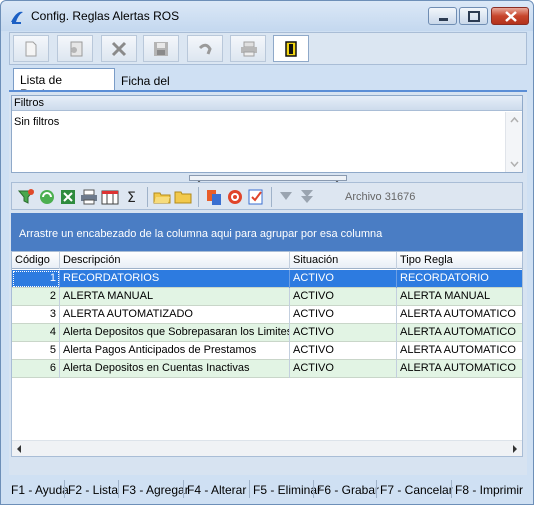  I want to click on print-icon, so click(249, 49).